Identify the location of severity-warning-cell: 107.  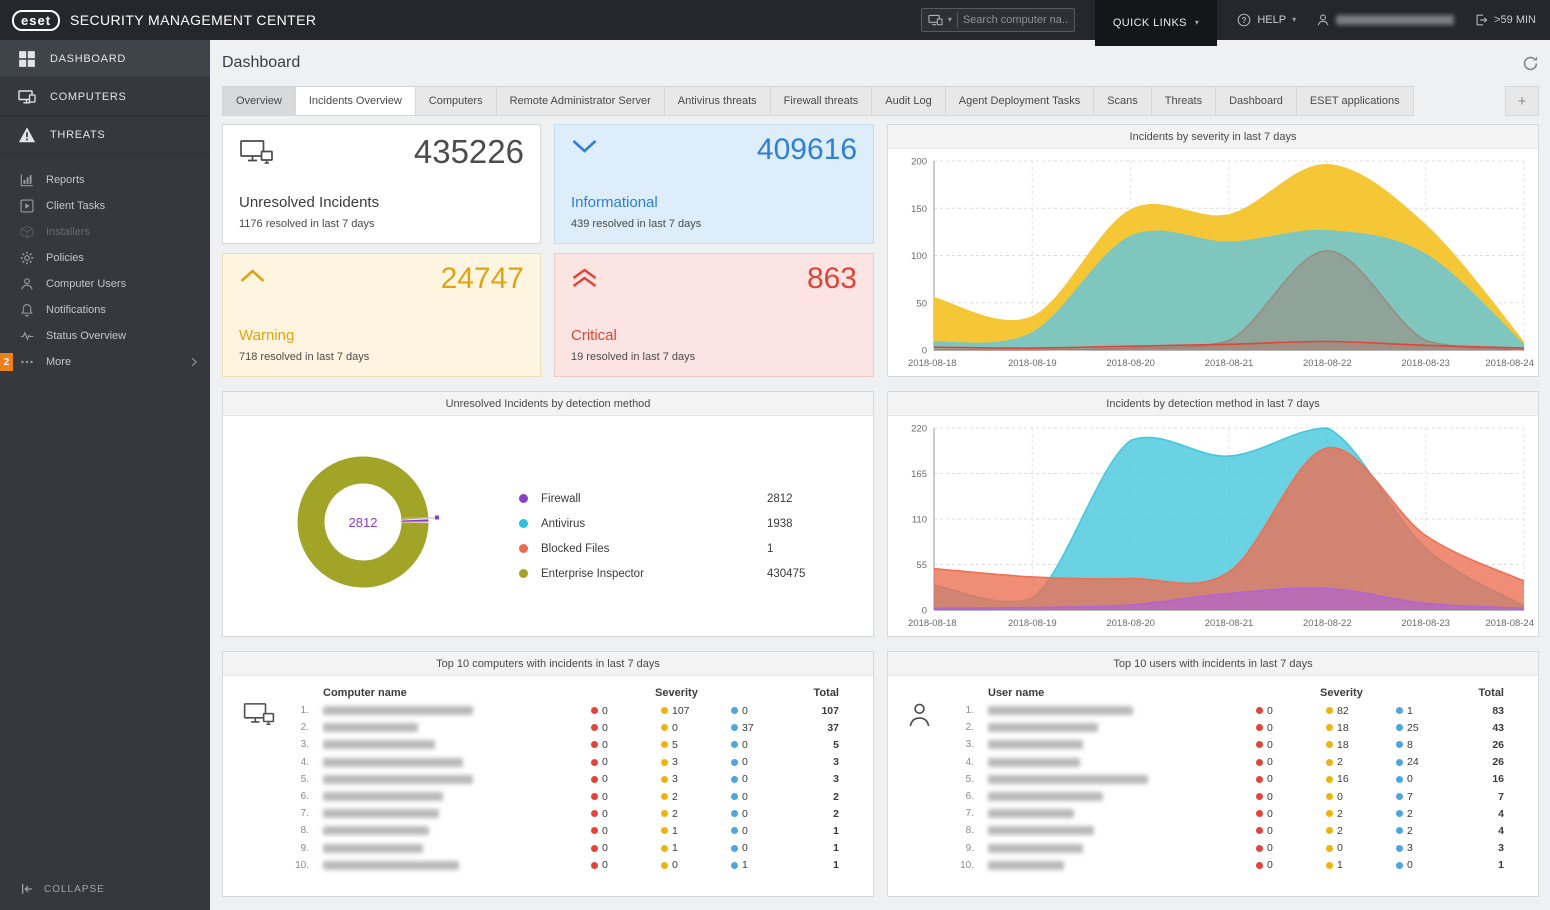
(696, 711).